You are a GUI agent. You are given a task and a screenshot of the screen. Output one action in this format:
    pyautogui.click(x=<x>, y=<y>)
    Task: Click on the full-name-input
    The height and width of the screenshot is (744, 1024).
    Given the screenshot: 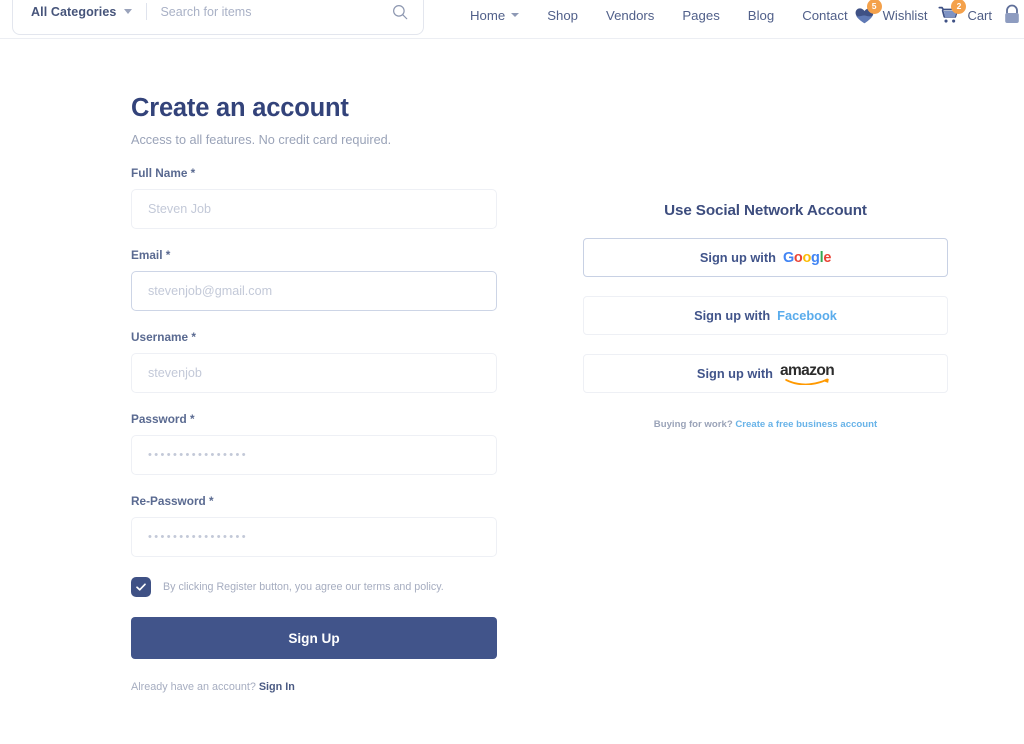 What is the action you would take?
    pyautogui.click(x=314, y=209)
    